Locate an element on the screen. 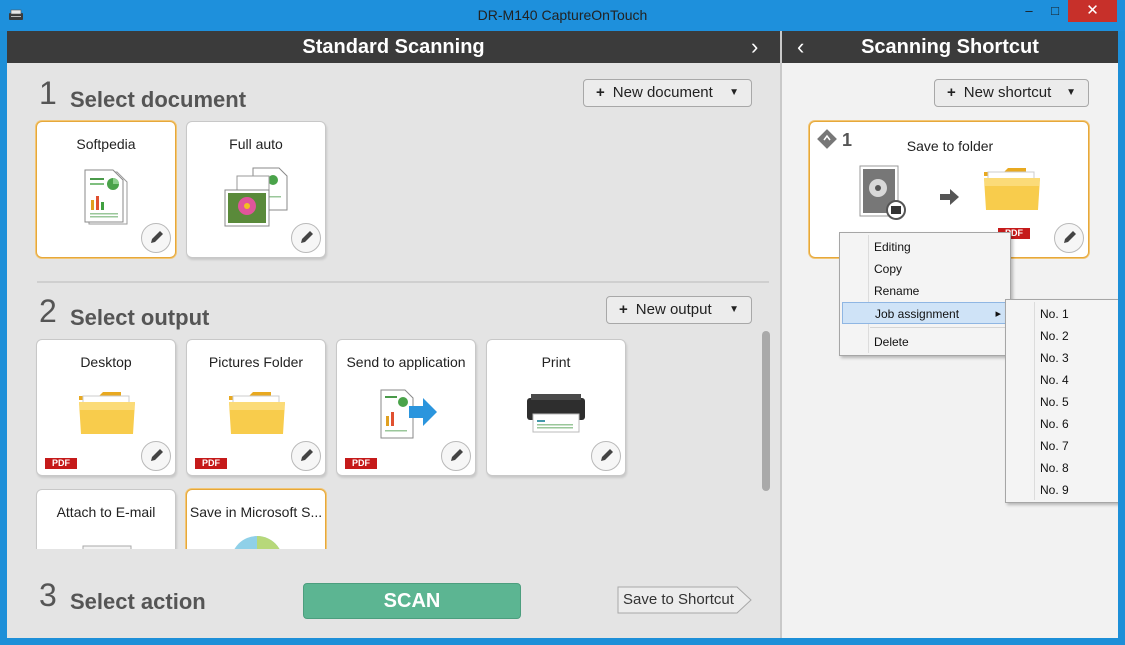 The height and width of the screenshot is (645, 1125). new-document-button: + New document ▼ is located at coordinates (667, 93).